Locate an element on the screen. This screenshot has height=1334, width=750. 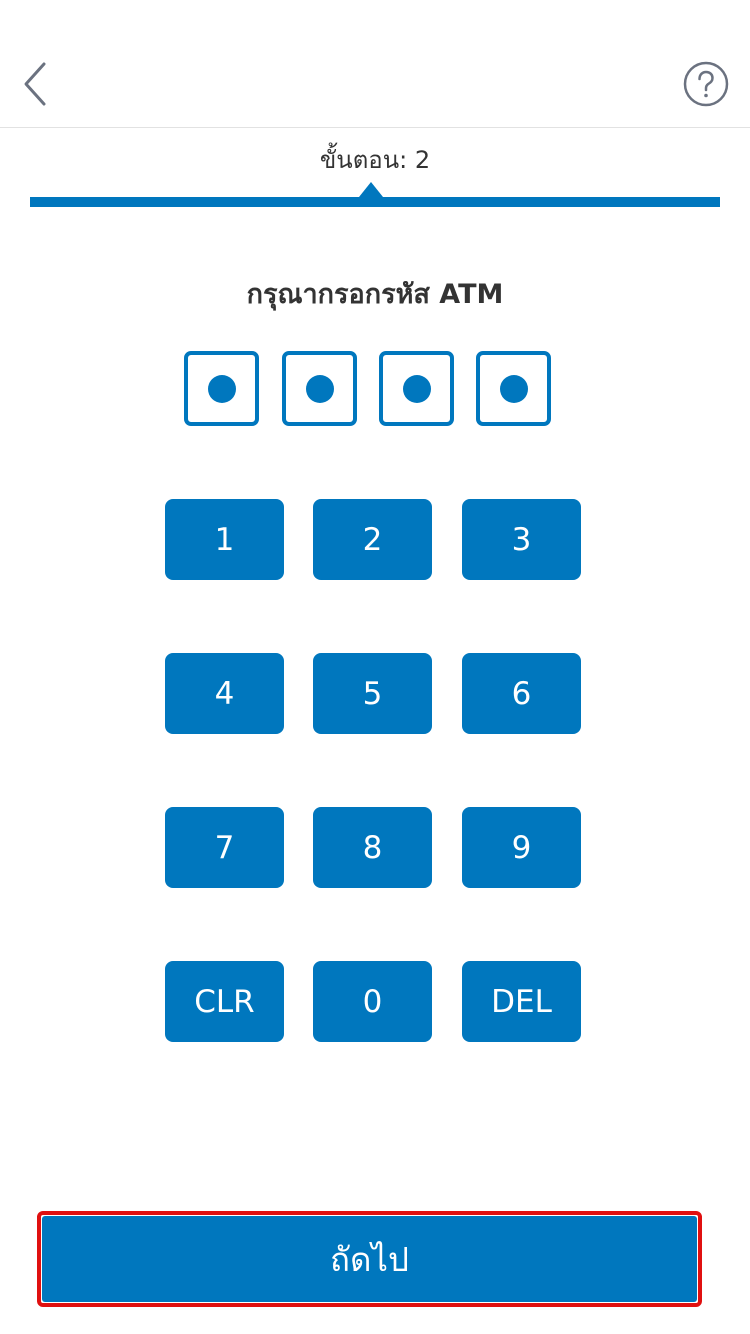
top-bar is located at coordinates (375, 64).